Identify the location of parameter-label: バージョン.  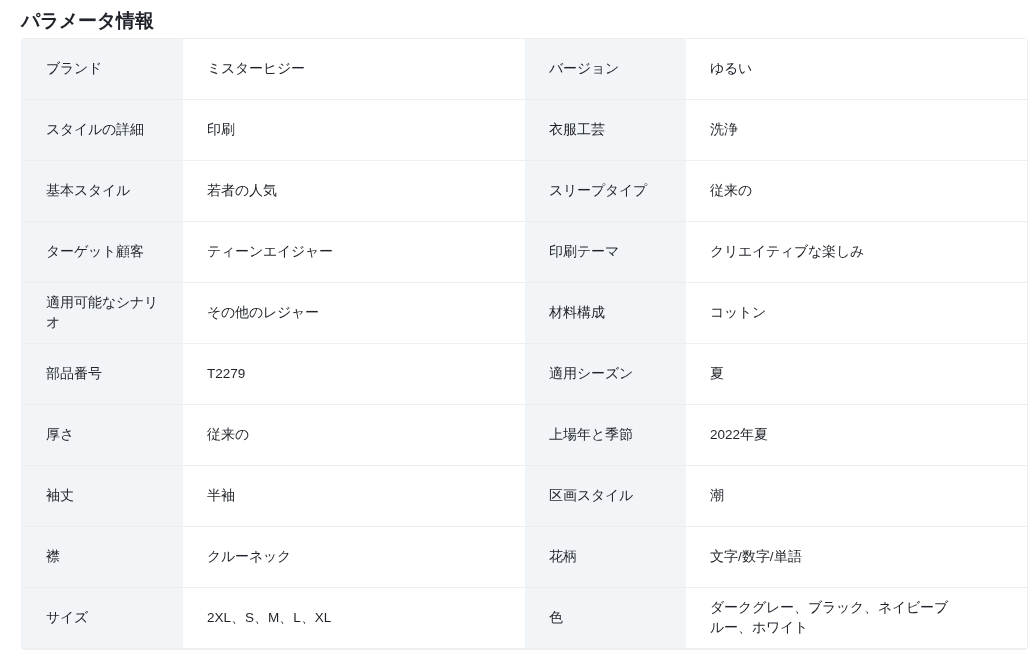
(584, 69).